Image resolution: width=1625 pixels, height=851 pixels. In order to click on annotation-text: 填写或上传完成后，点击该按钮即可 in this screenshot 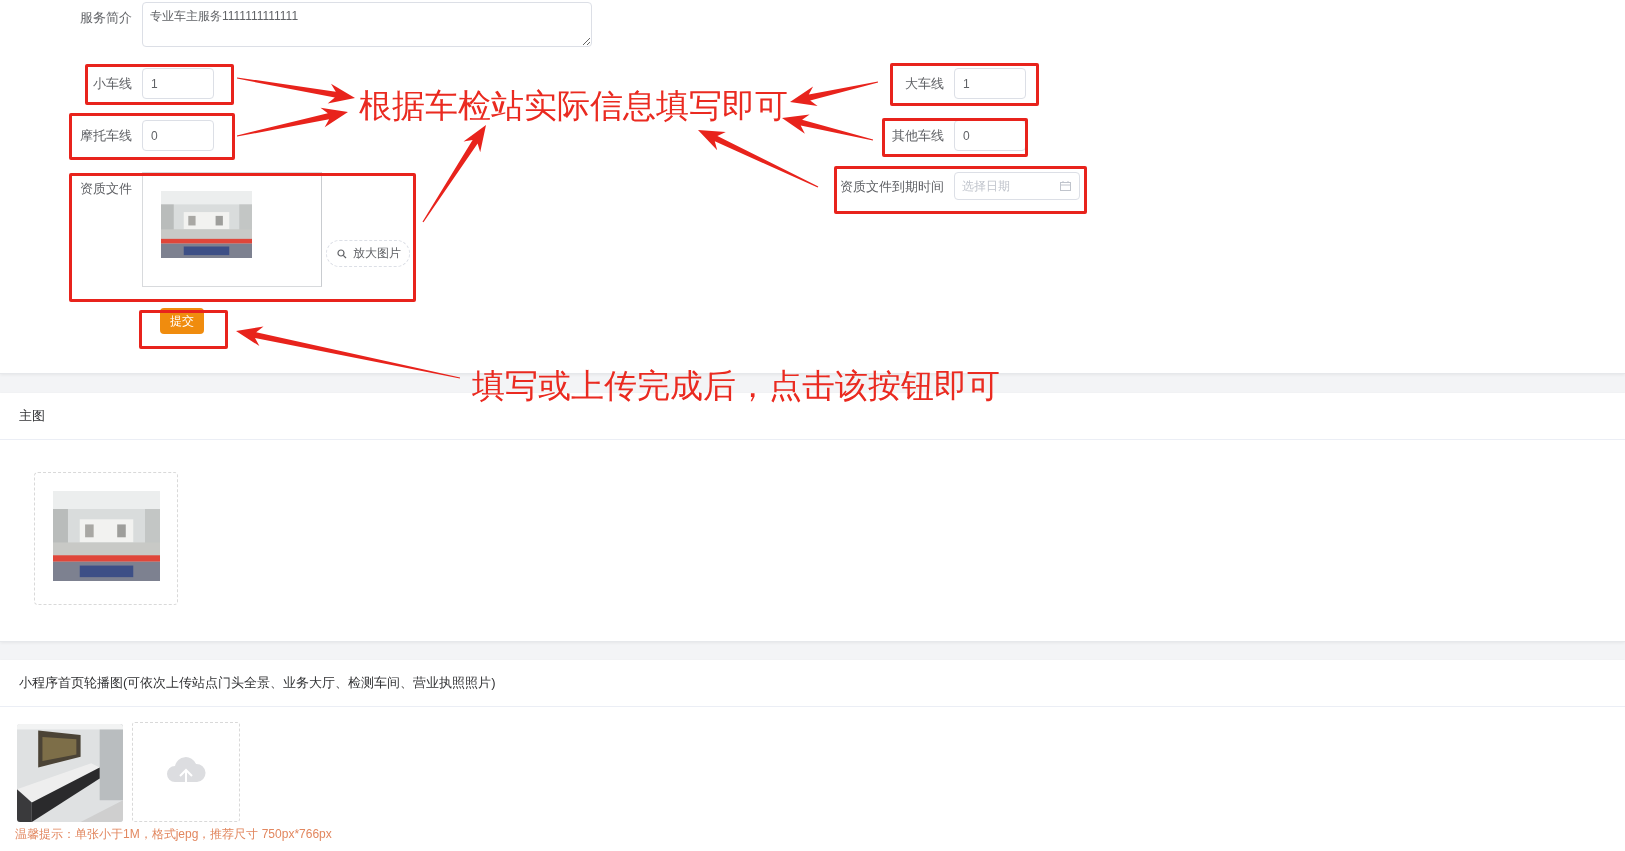, I will do `click(736, 385)`.